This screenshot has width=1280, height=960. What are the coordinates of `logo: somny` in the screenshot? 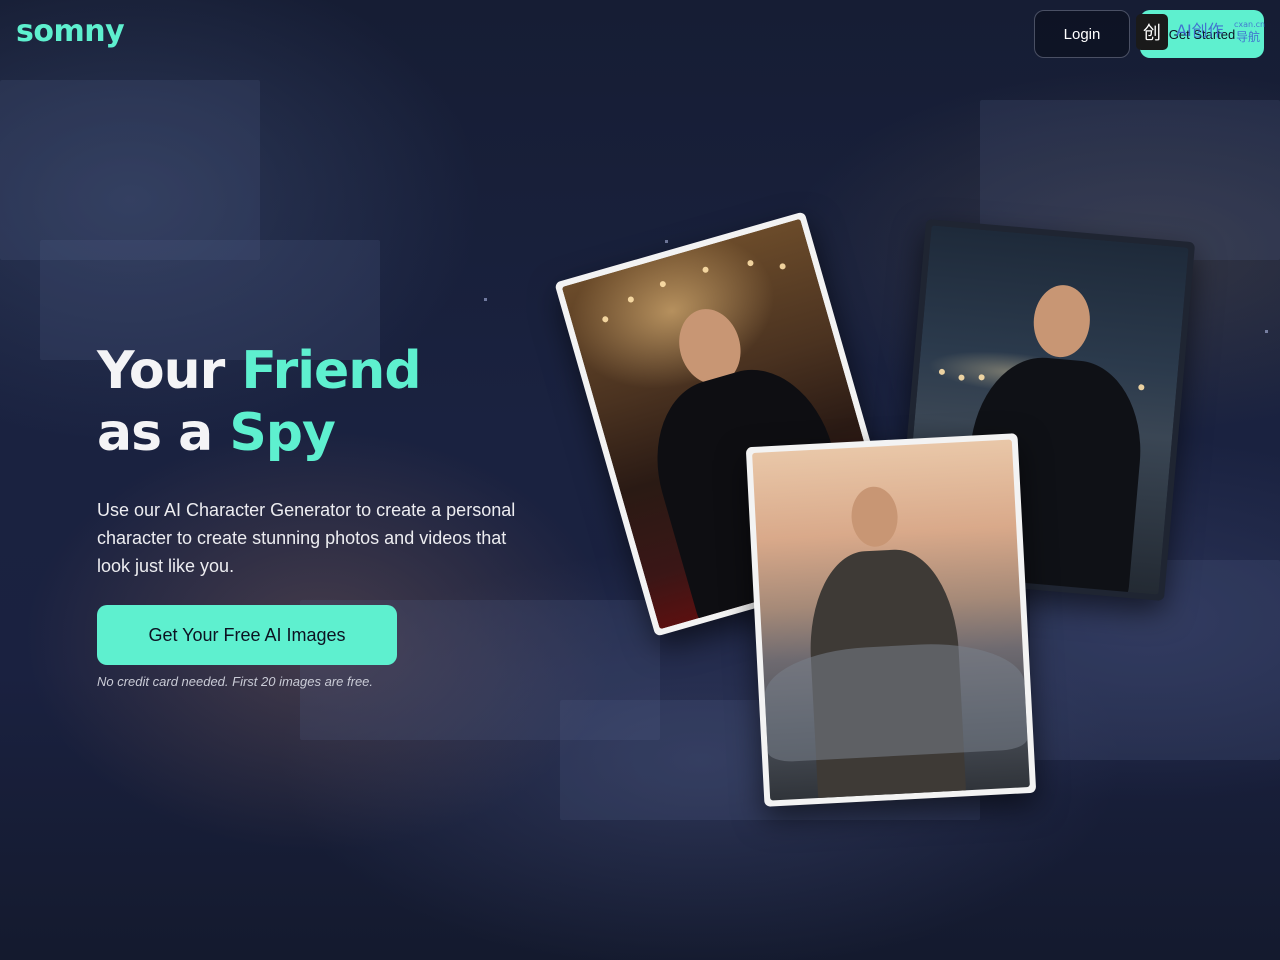 It's located at (70, 31).